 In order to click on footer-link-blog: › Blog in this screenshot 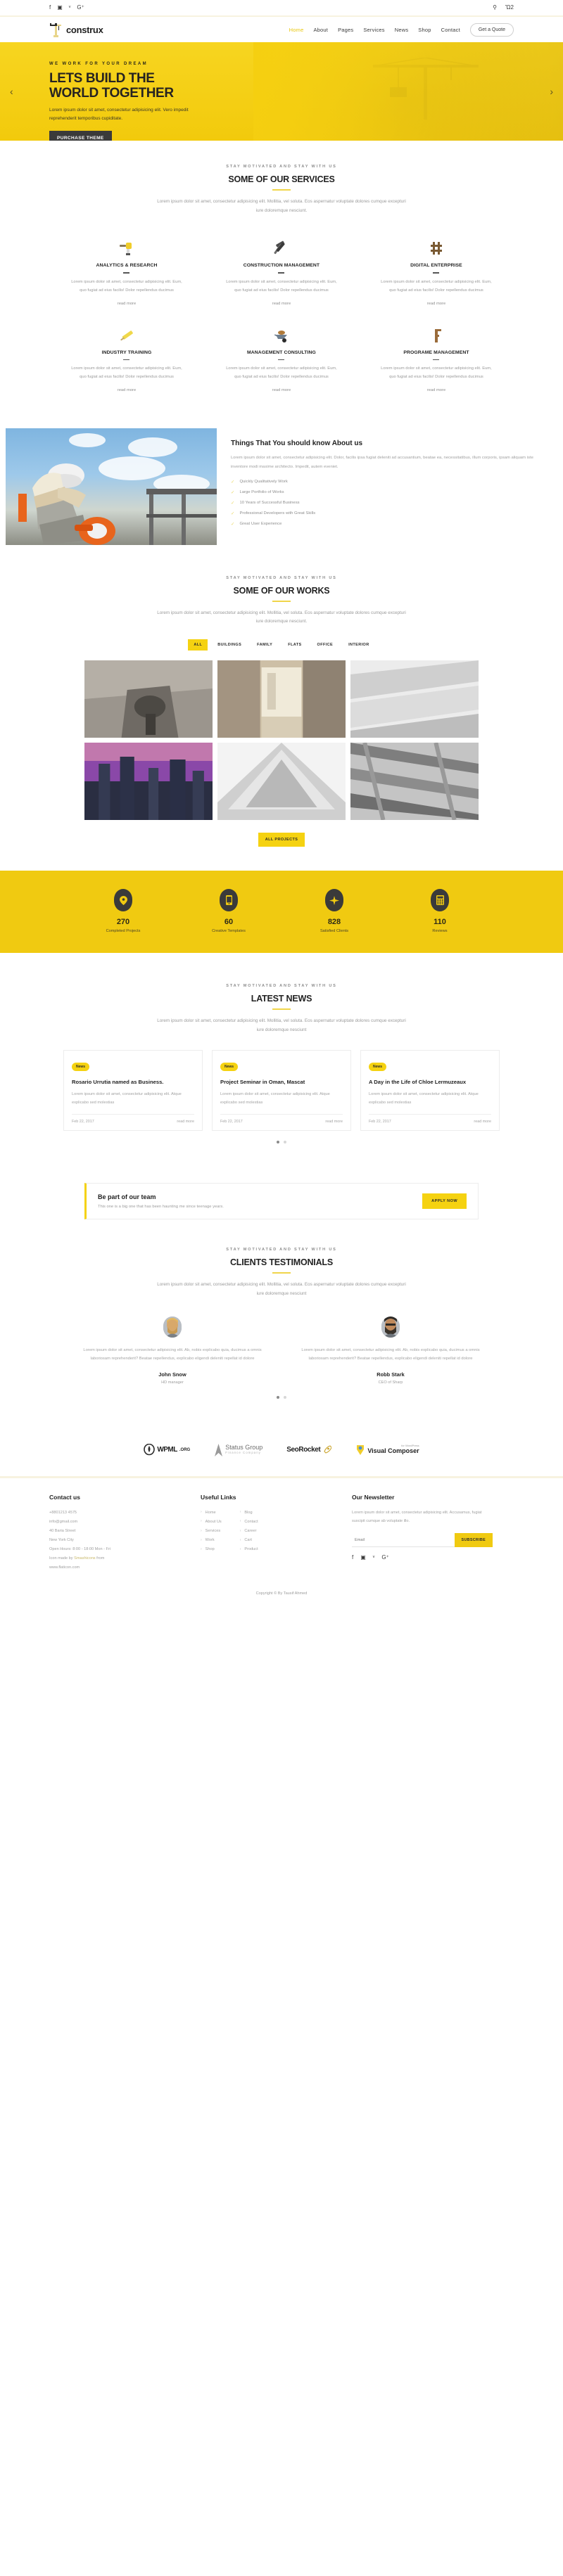, I will do `click(249, 1513)`.